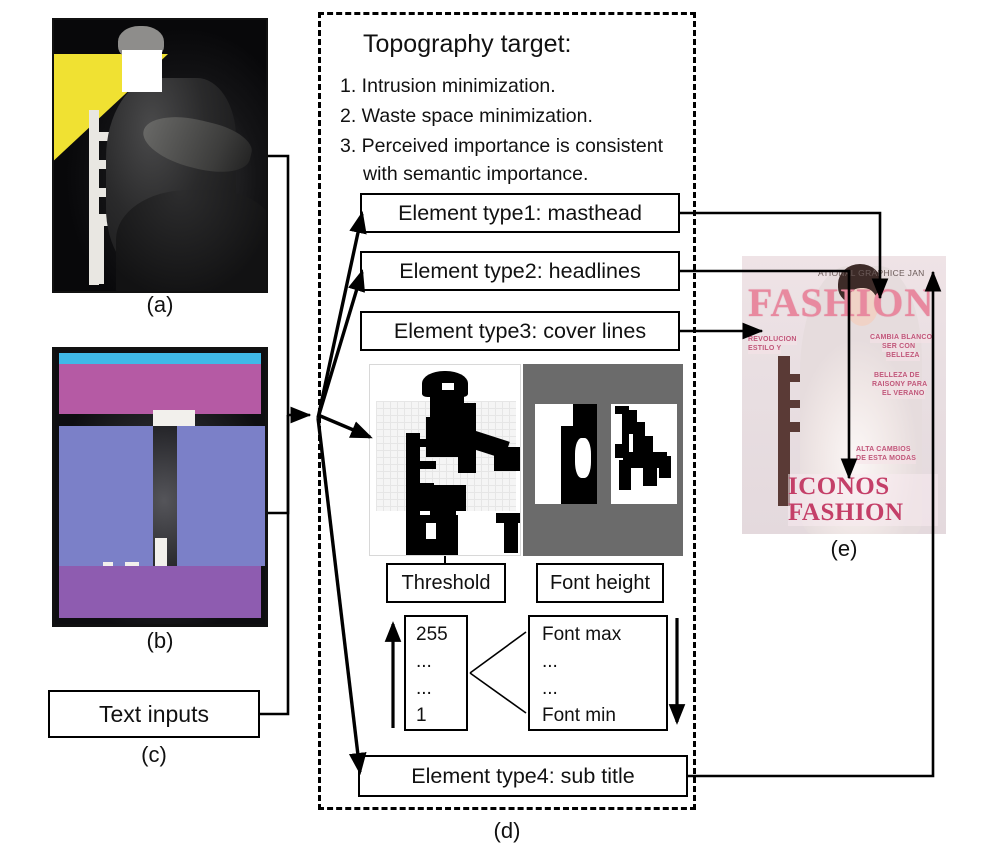 This screenshot has width=1003, height=863. I want to click on threshold-label: Threshold, so click(446, 582).